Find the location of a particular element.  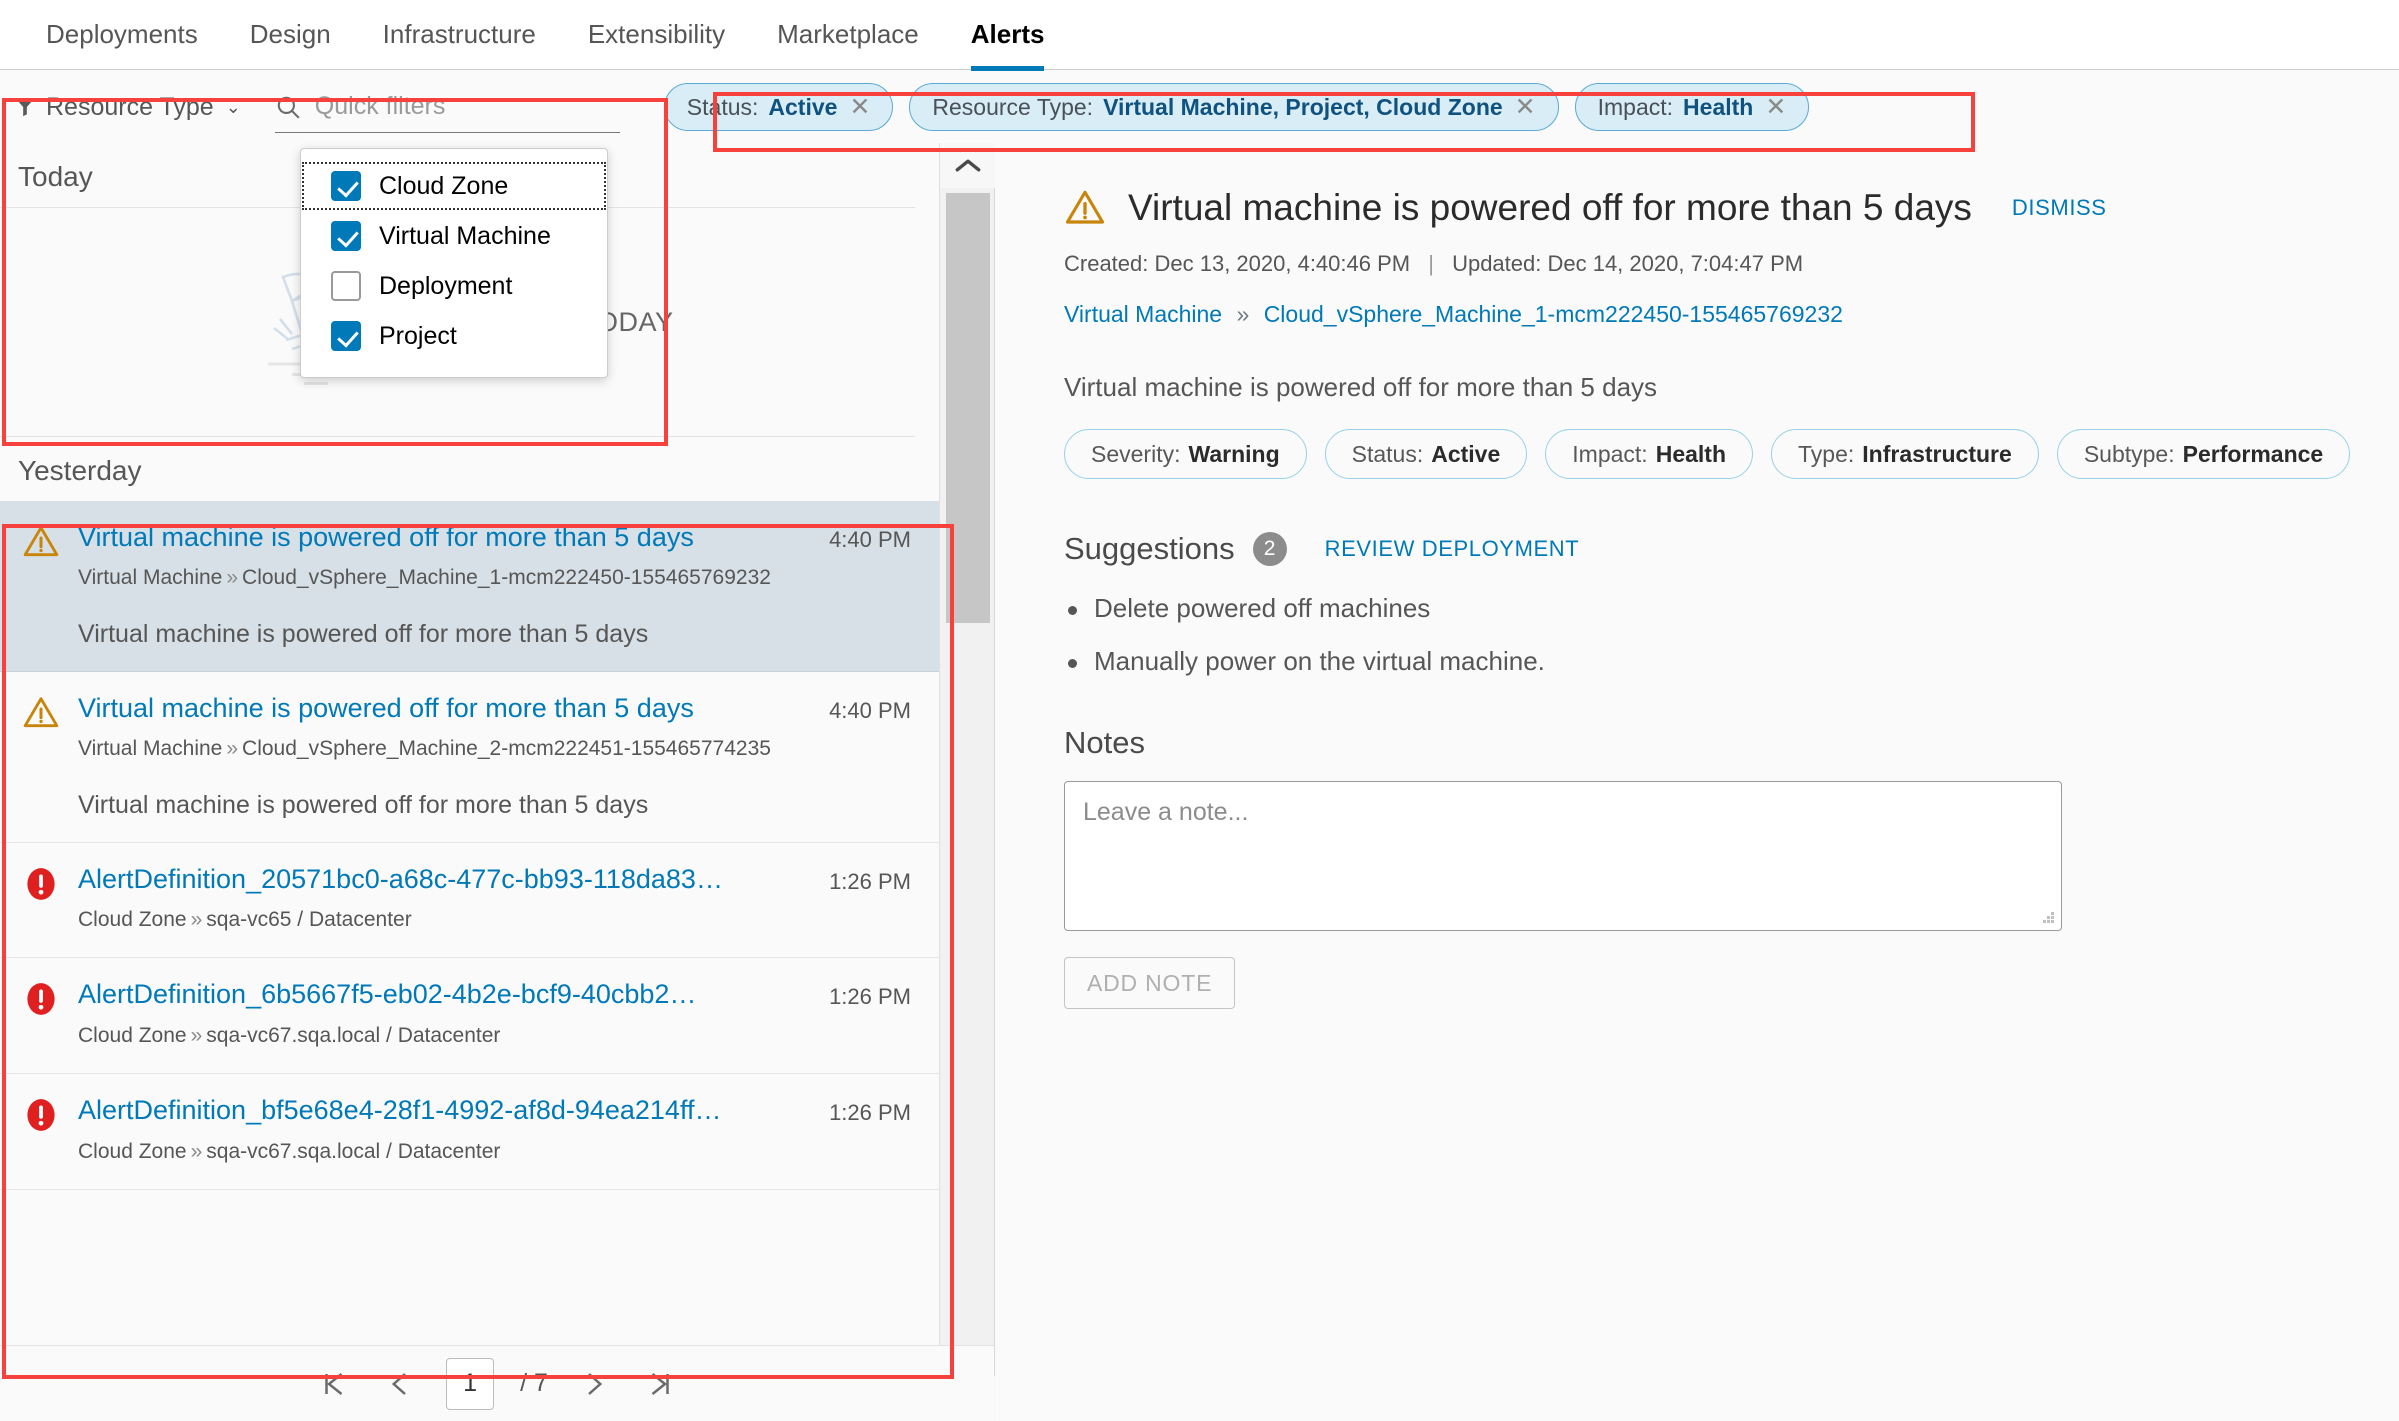

dropdown-option-cloud-zone: Cloud Zone is located at coordinates (454, 186).